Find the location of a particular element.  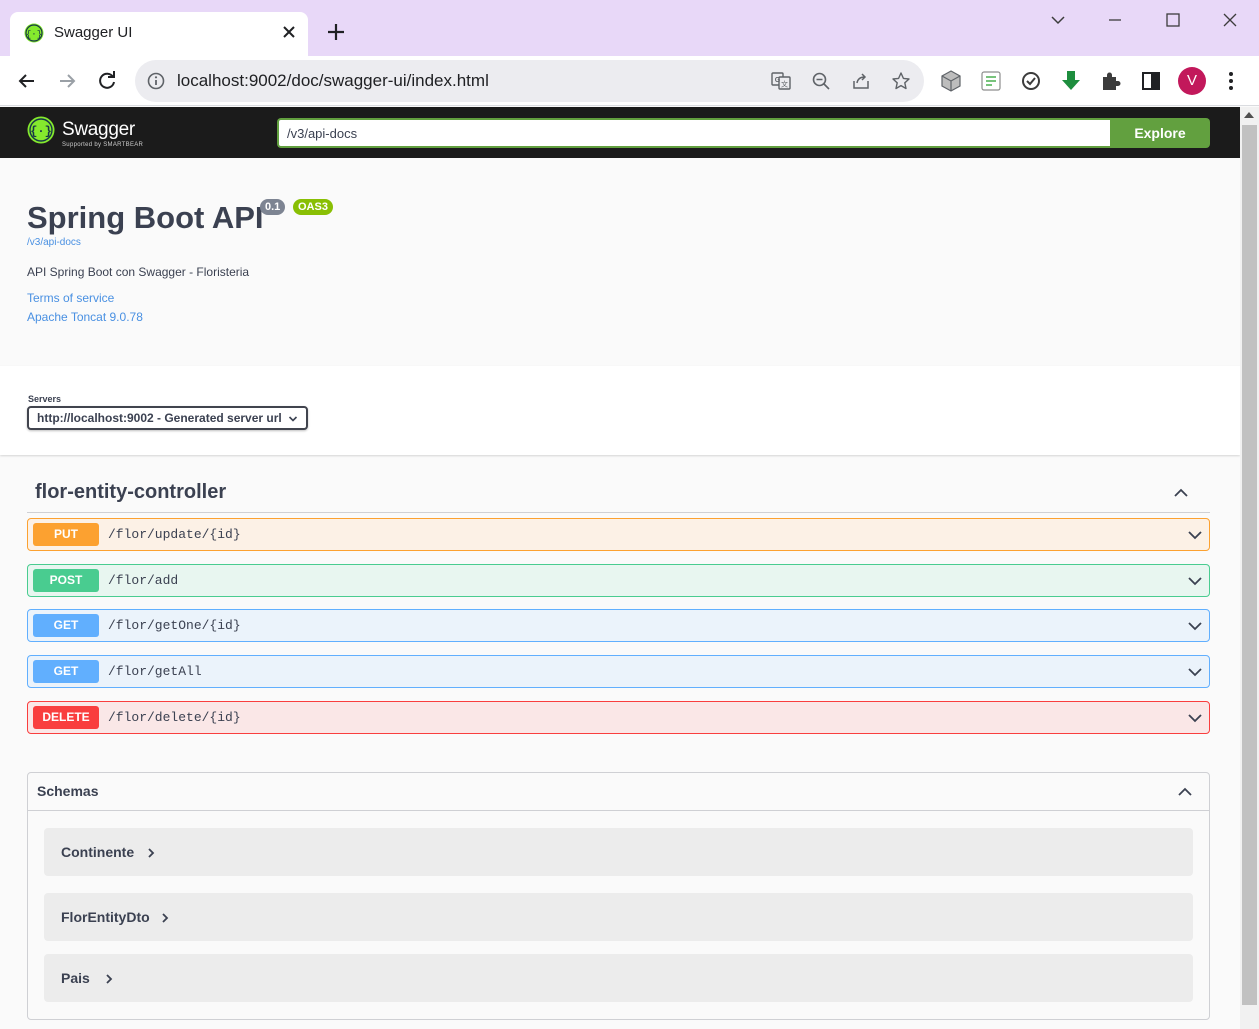

method-badge: PUT is located at coordinates (66, 534).